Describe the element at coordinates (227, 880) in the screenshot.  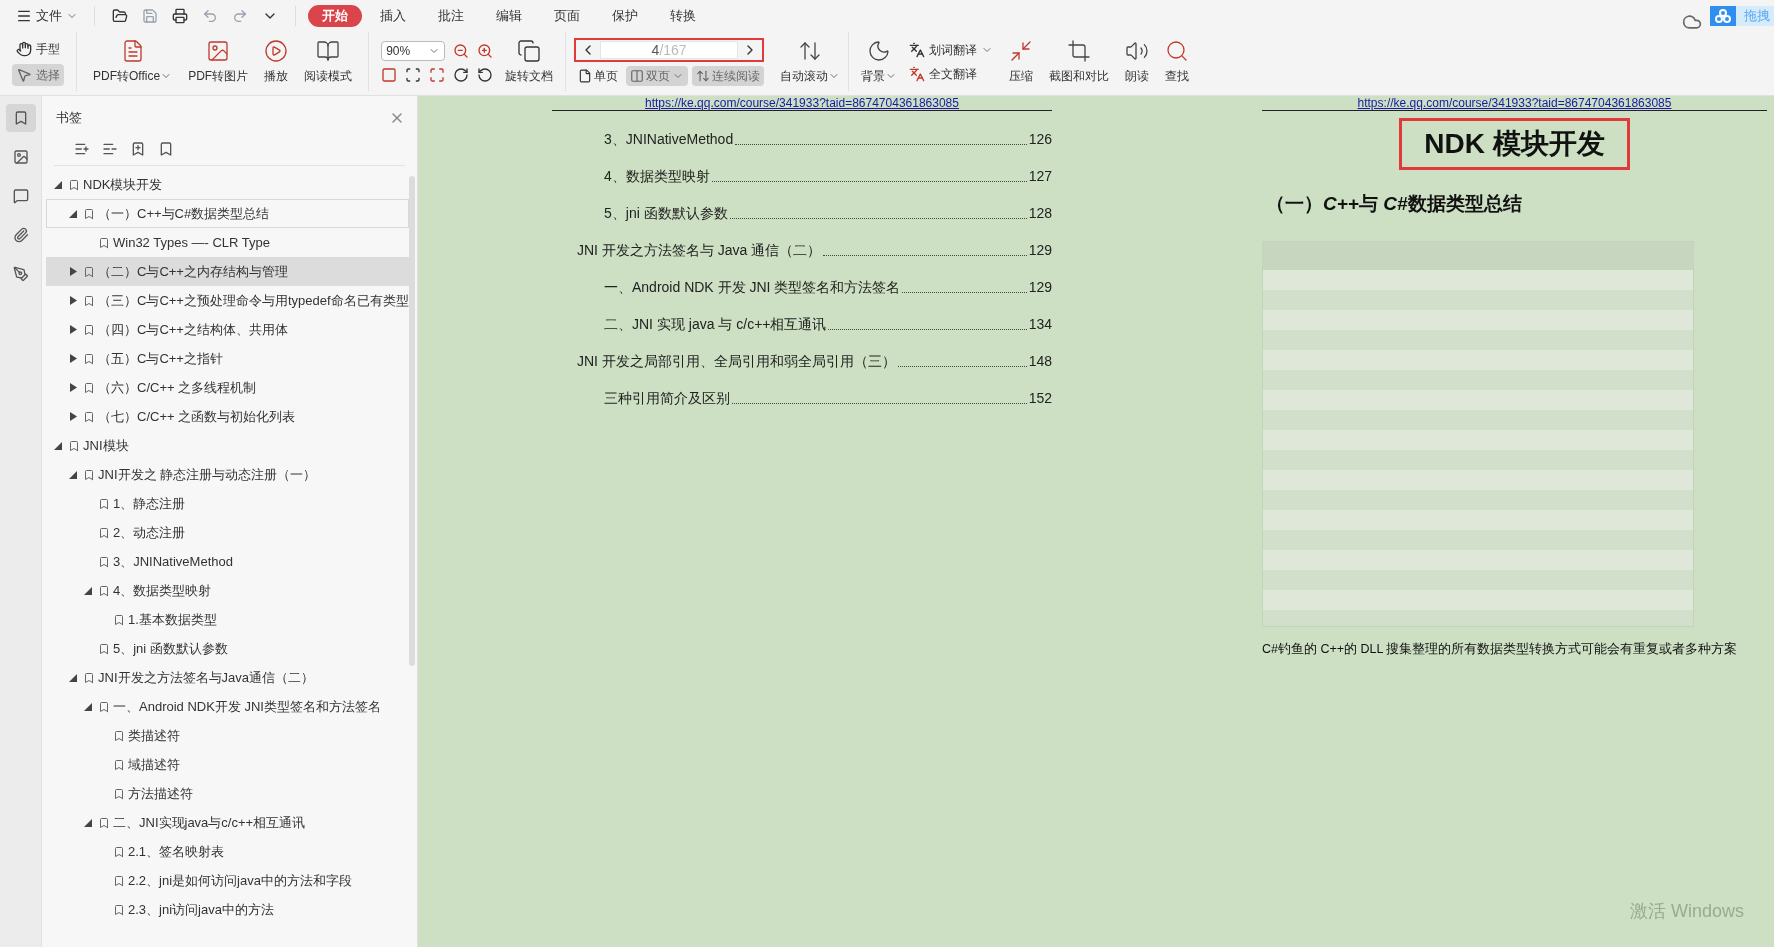
I see `bookmark-item: 2.2、jni是如何访问java中的方法和字段` at that location.